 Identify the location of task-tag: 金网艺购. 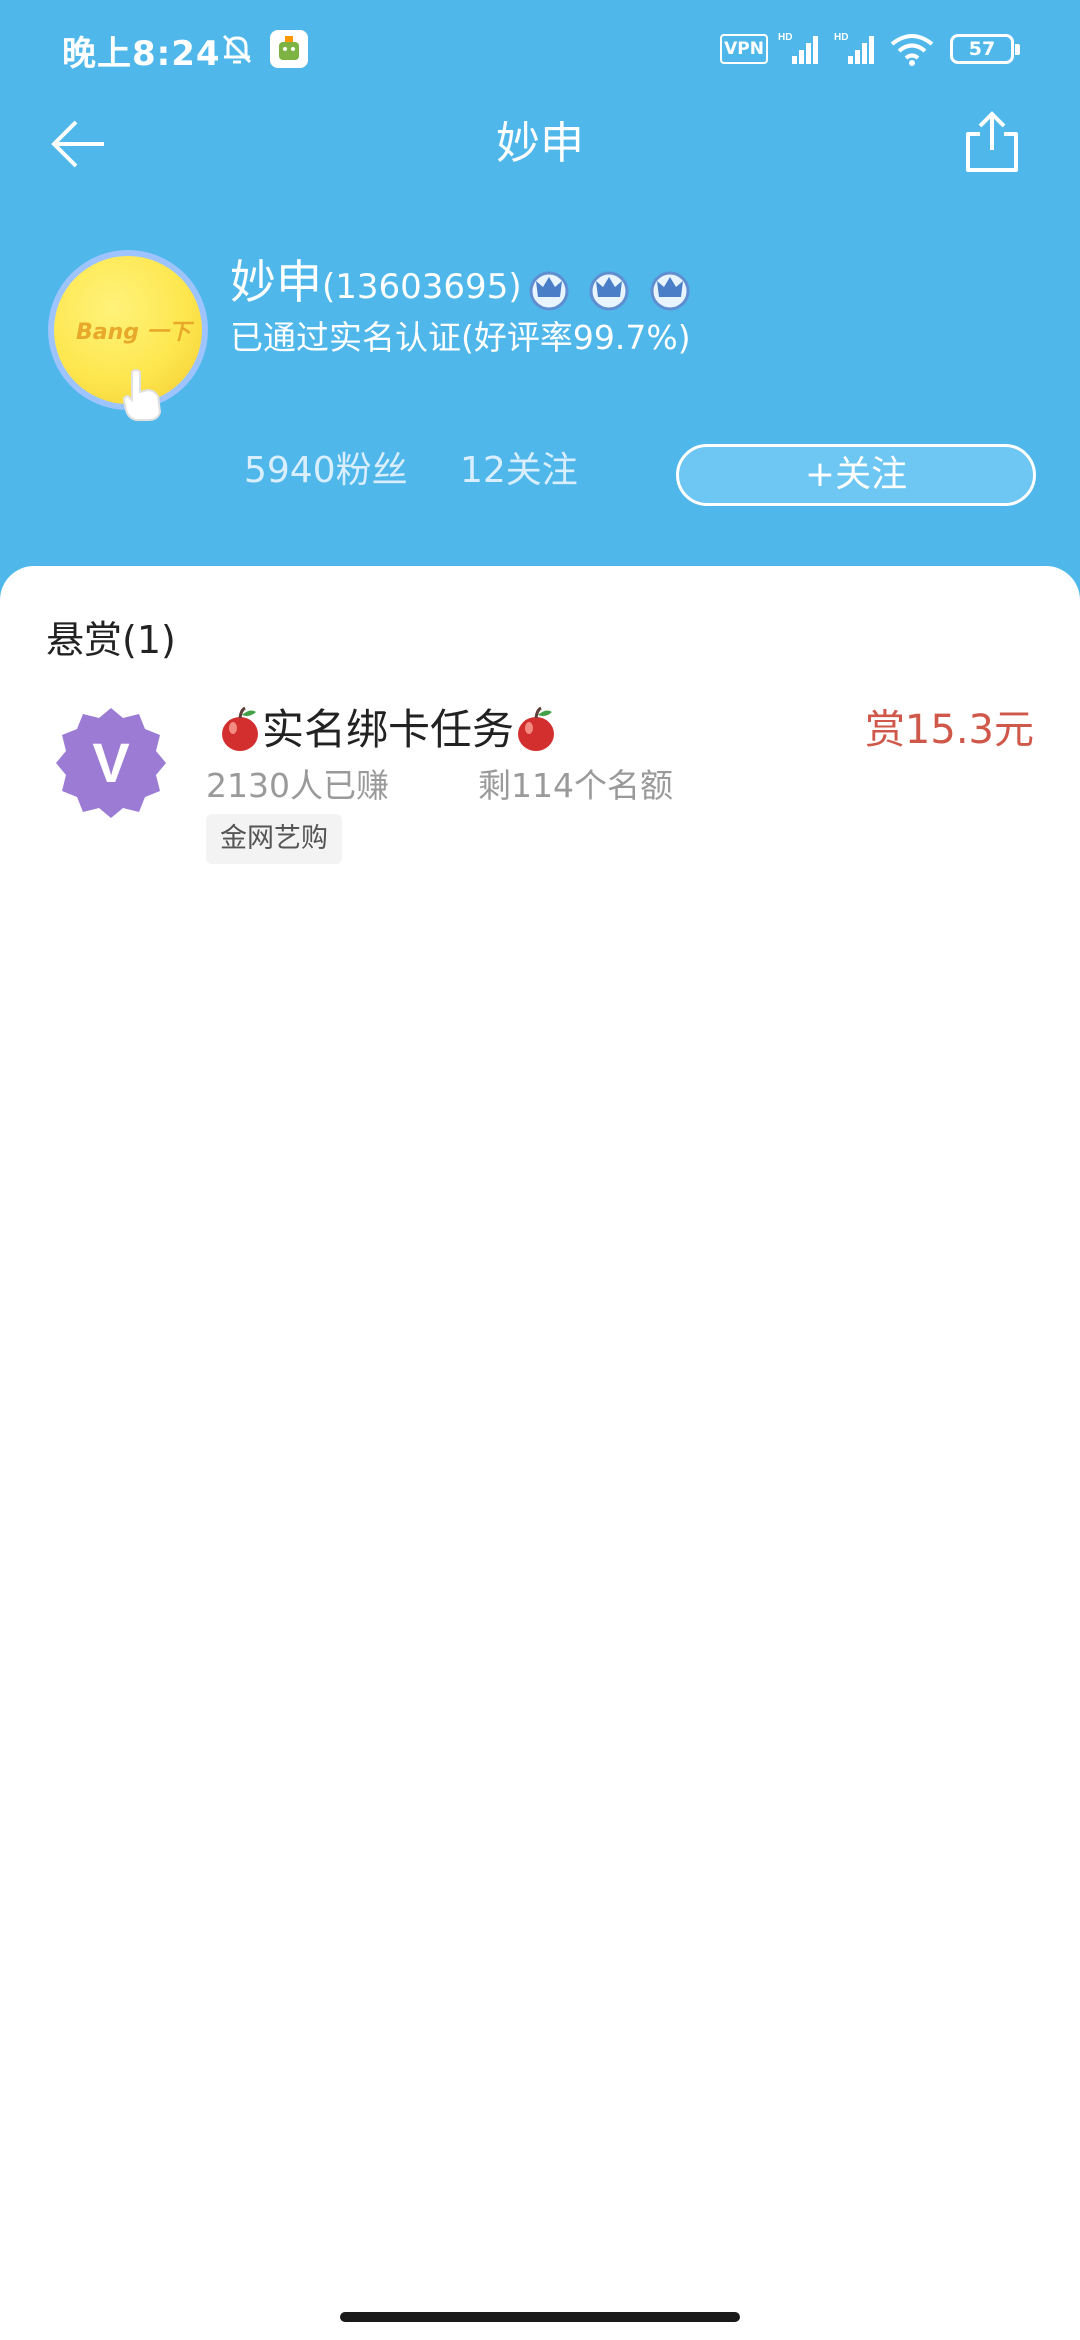
(274, 839).